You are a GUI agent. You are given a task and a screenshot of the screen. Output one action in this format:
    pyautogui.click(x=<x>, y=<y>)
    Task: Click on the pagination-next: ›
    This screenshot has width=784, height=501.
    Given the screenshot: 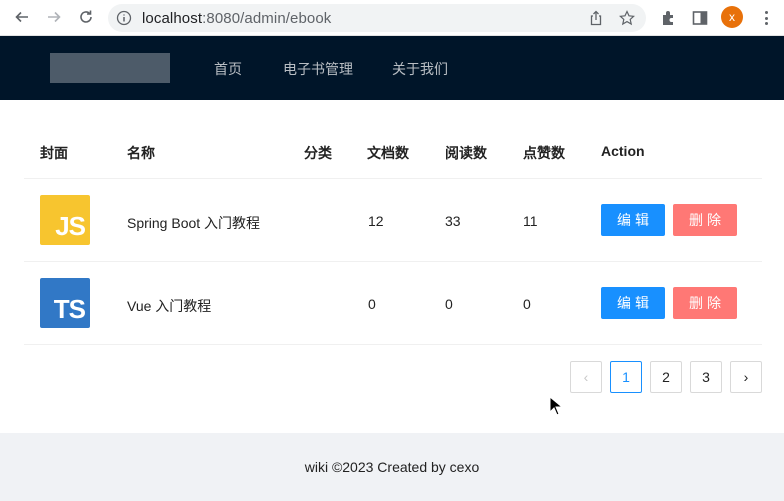 What is the action you would take?
    pyautogui.click(x=746, y=377)
    